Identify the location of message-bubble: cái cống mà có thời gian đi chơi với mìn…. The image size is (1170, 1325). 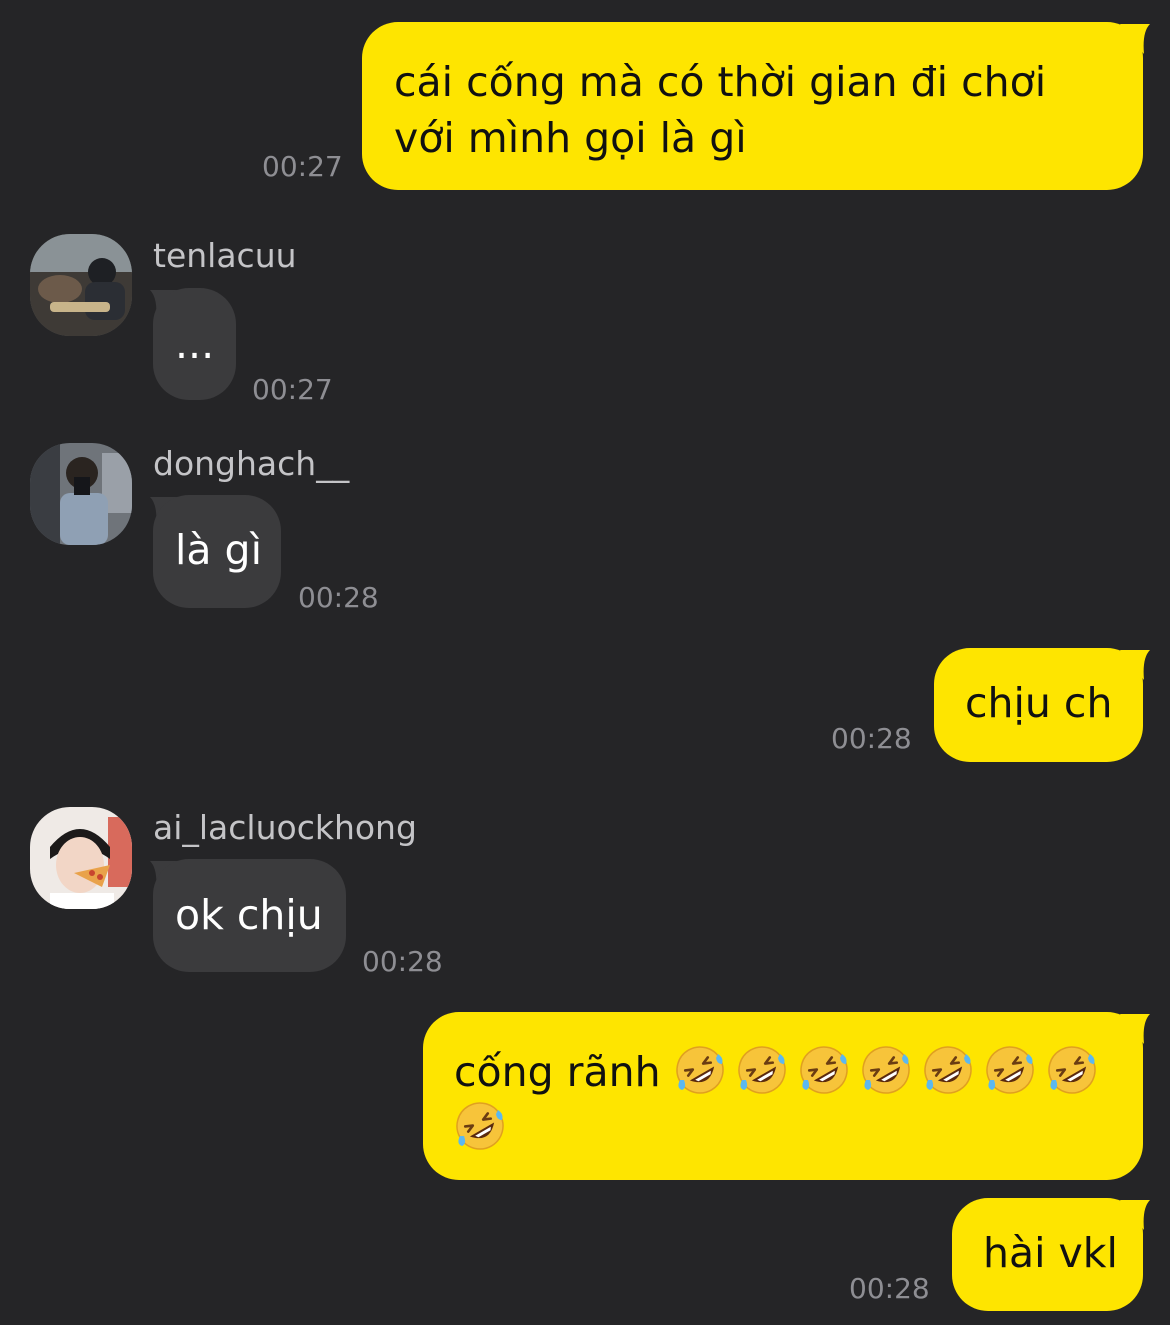
(752, 106).